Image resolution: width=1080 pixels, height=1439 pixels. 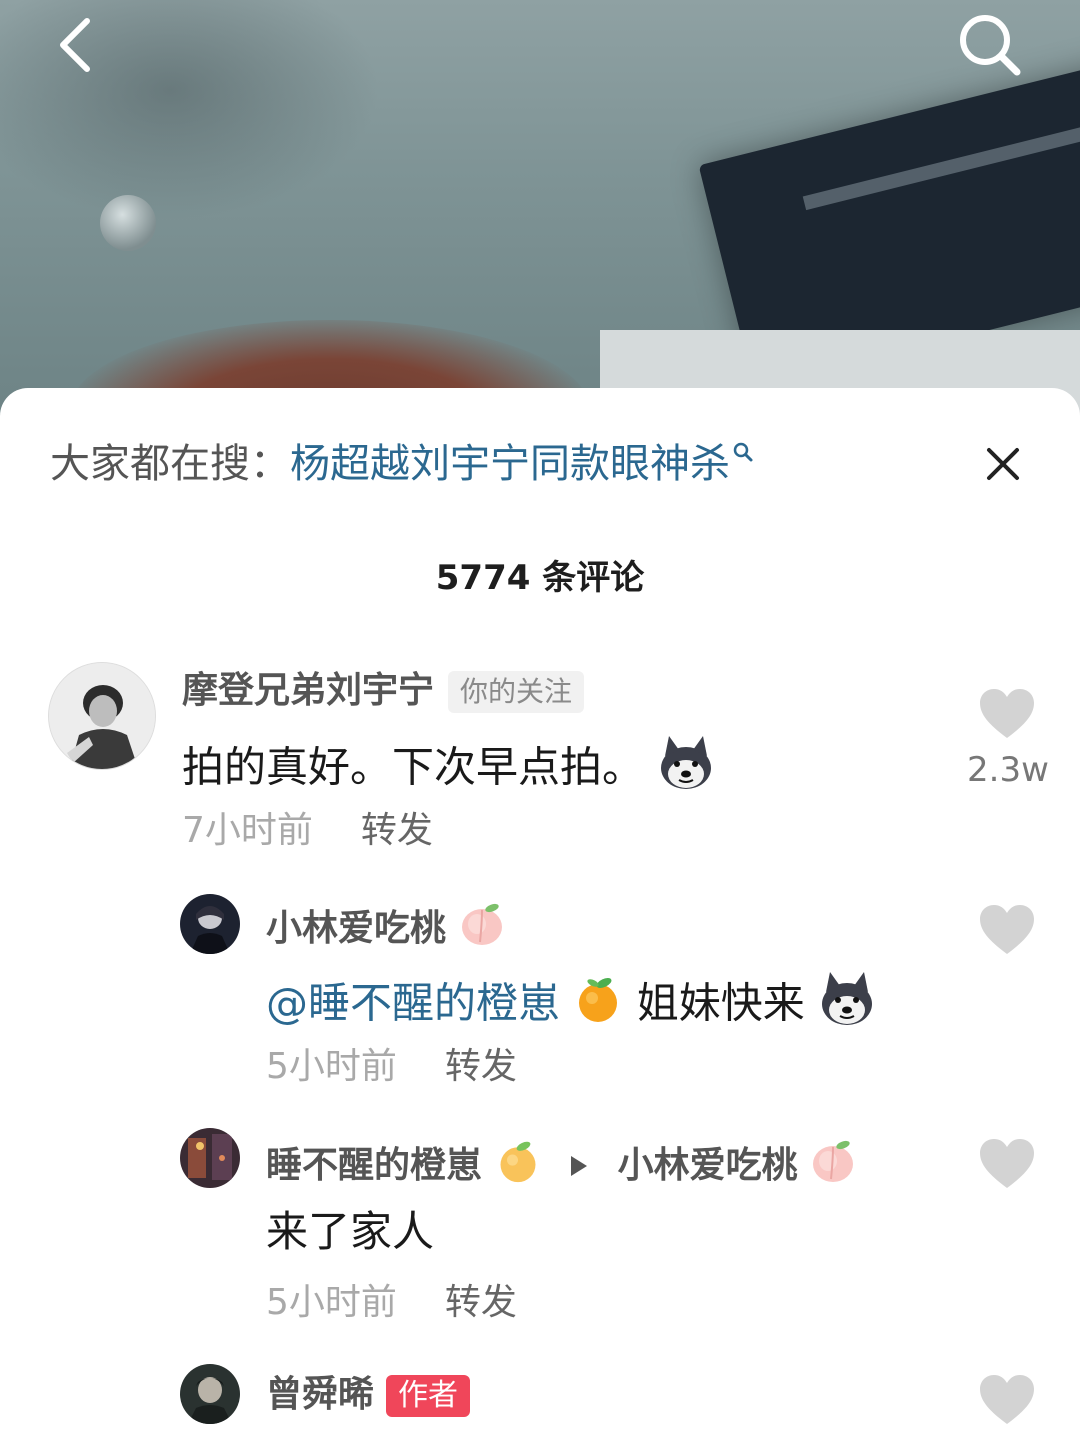 I want to click on comment-count: 5774 条评论, so click(x=540, y=578).